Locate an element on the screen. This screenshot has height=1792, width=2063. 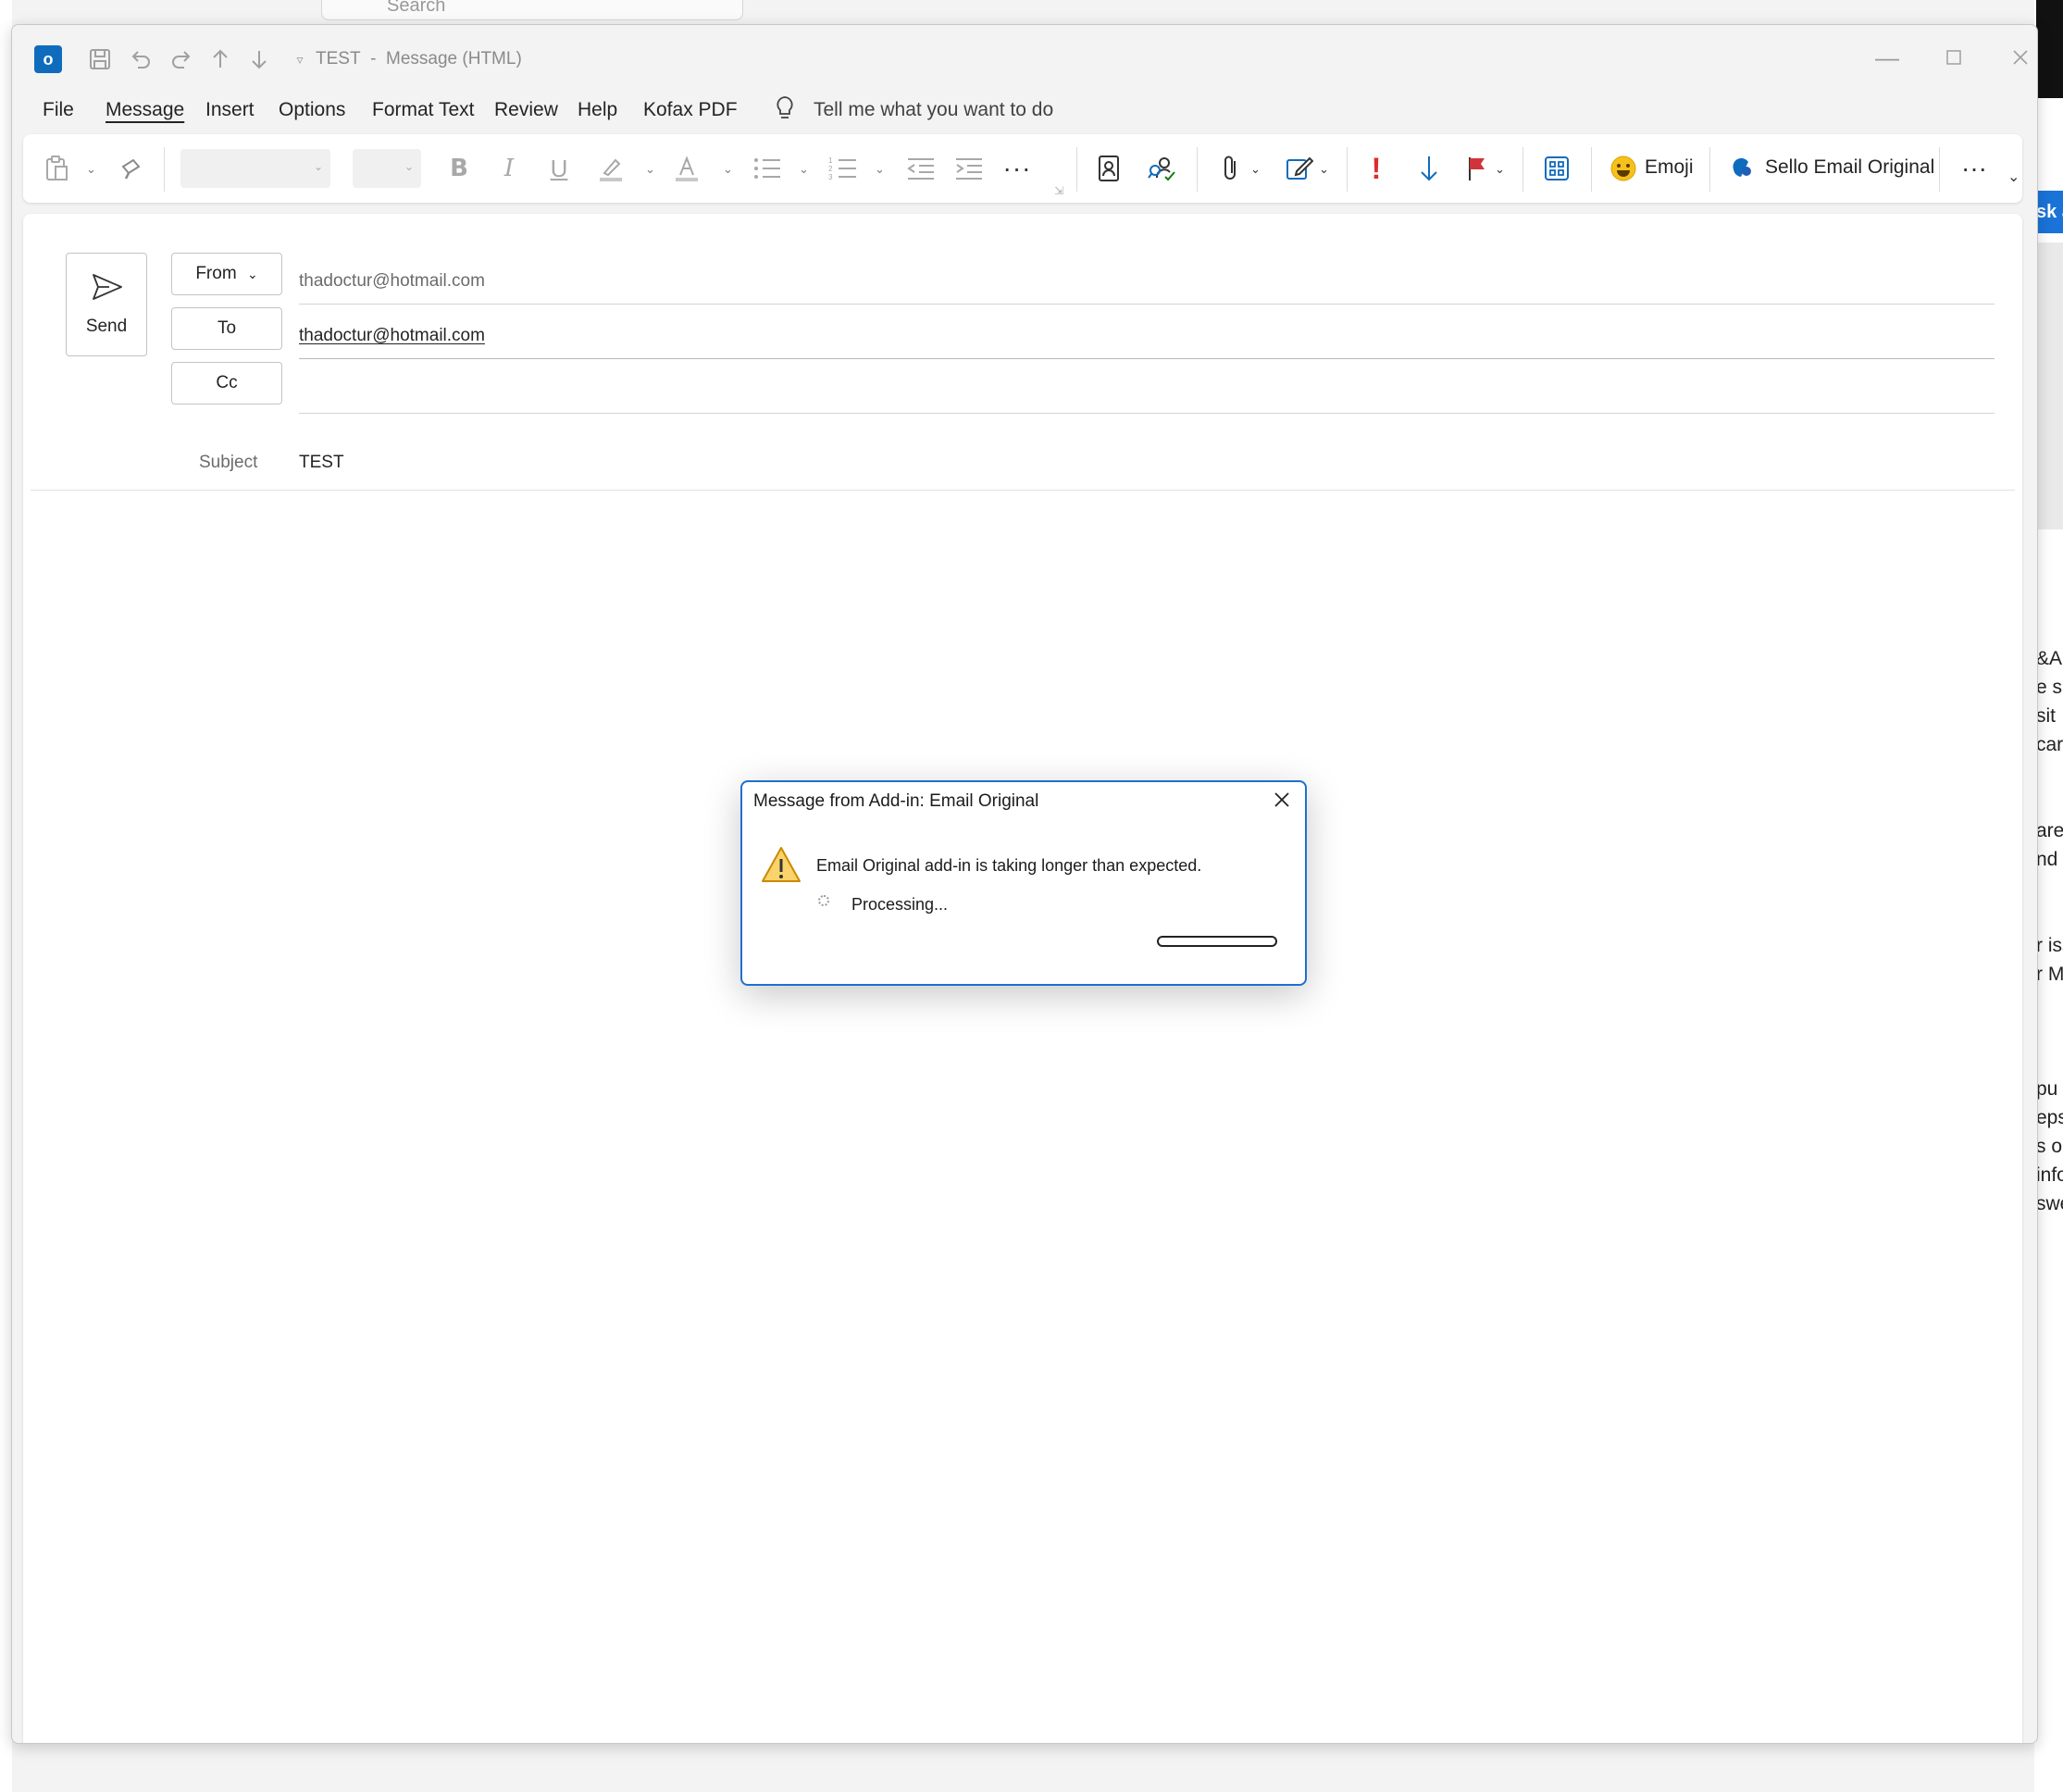
apps-icon is located at coordinates (1556, 168).